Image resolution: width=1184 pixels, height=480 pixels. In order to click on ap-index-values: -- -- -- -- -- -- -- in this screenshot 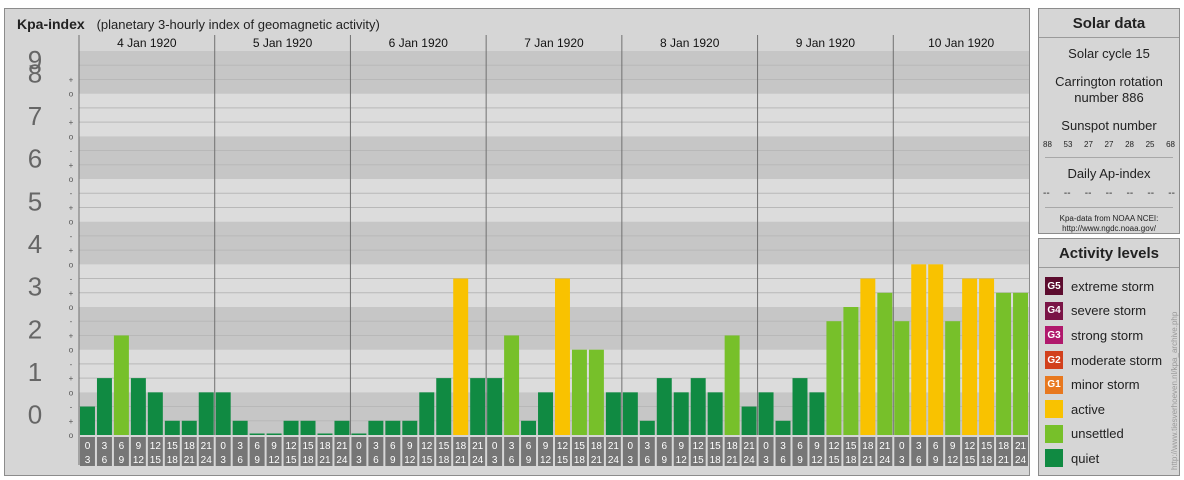, I will do `click(1109, 193)`.